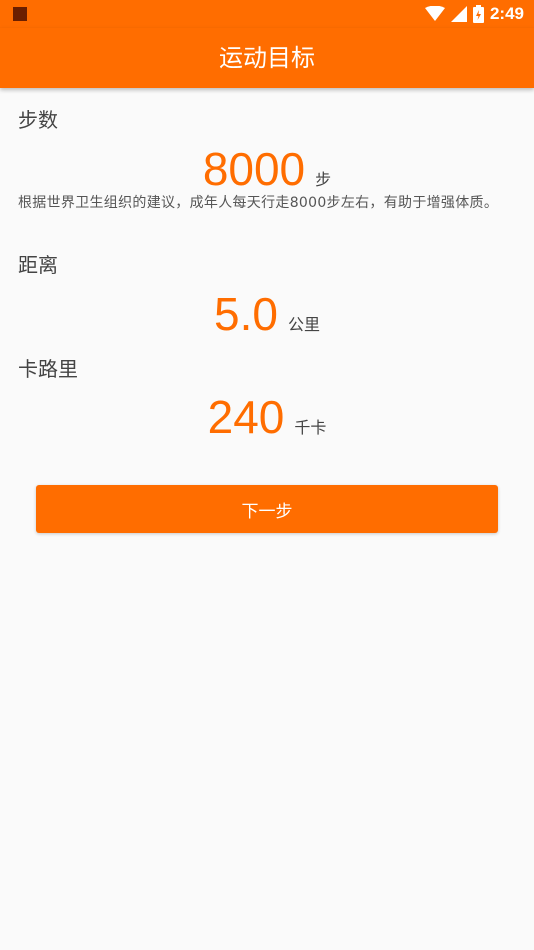 The width and height of the screenshot is (534, 950). I want to click on steps-value: 8000, so click(254, 169).